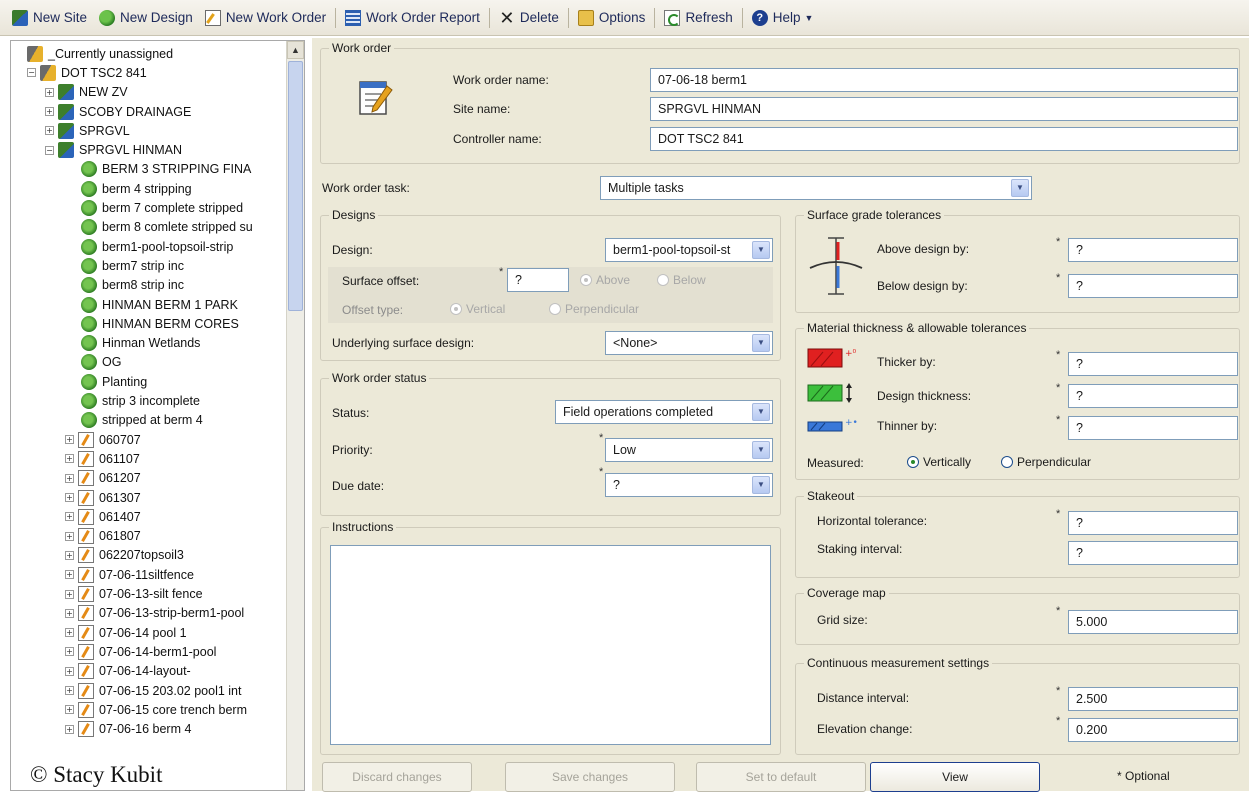  What do you see at coordinates (1153, 730) in the screenshot?
I see `elevation-change-field: 0.200` at bounding box center [1153, 730].